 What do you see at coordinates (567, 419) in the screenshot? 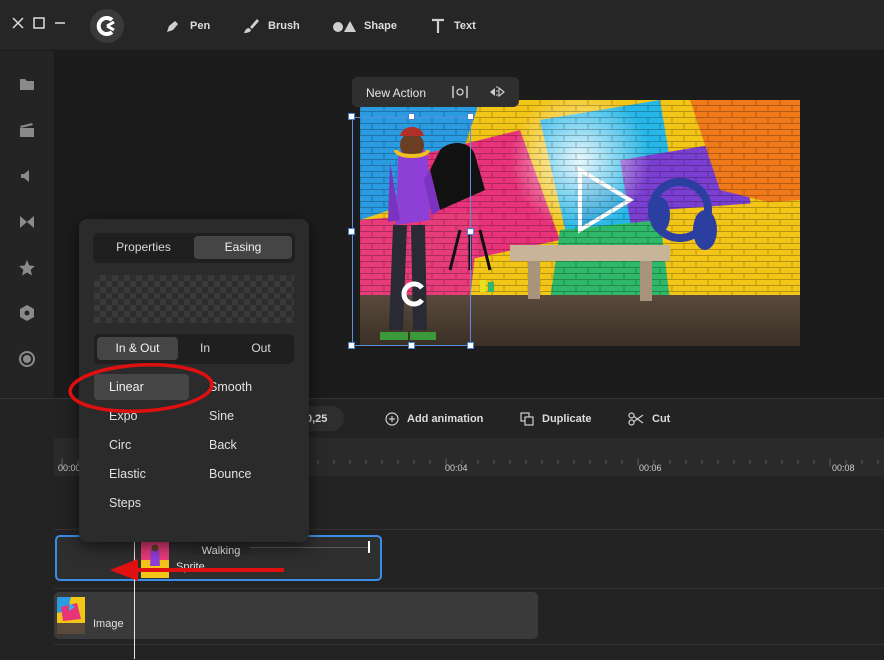
I see `duplicate-label: Duplicate` at bounding box center [567, 419].